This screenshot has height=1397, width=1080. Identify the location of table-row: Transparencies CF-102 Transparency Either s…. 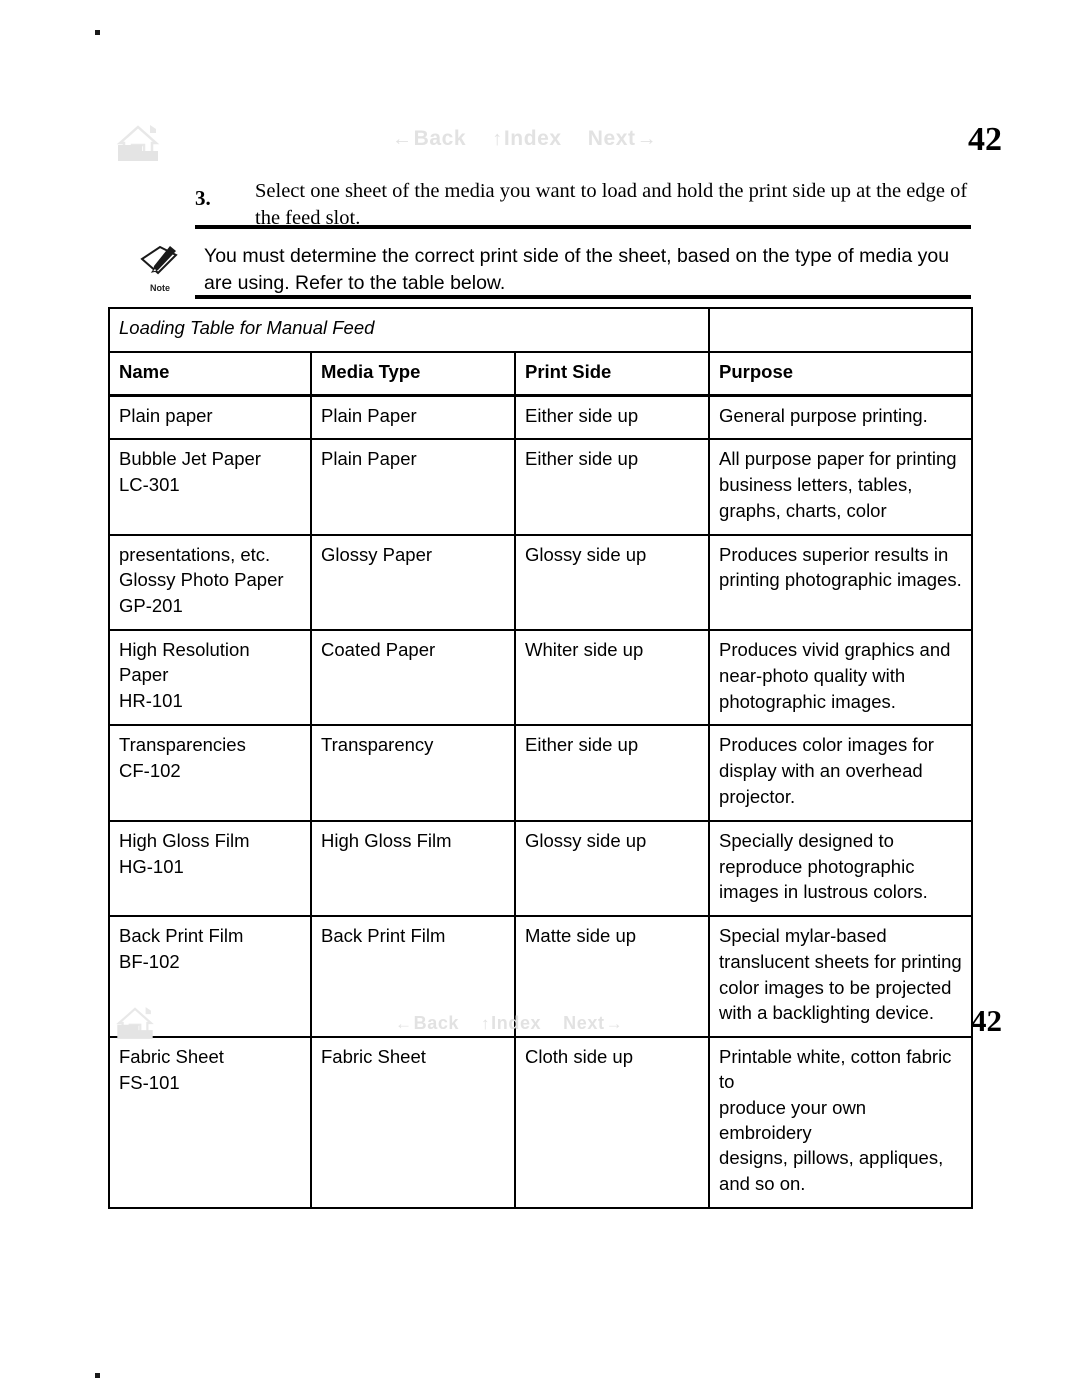
(541, 773).